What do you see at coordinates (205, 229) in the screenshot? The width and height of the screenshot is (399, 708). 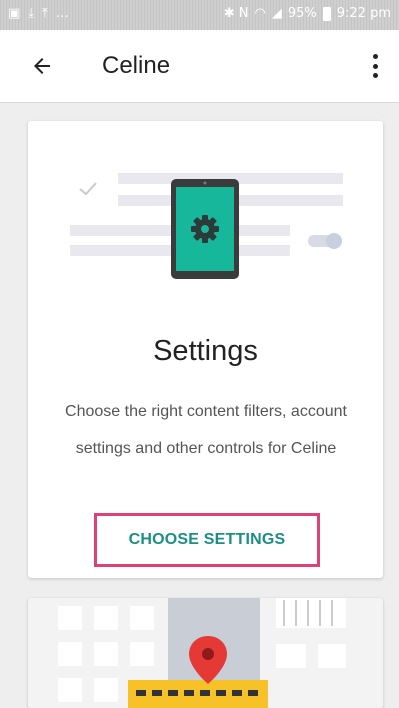 I see `gear-icon` at bounding box center [205, 229].